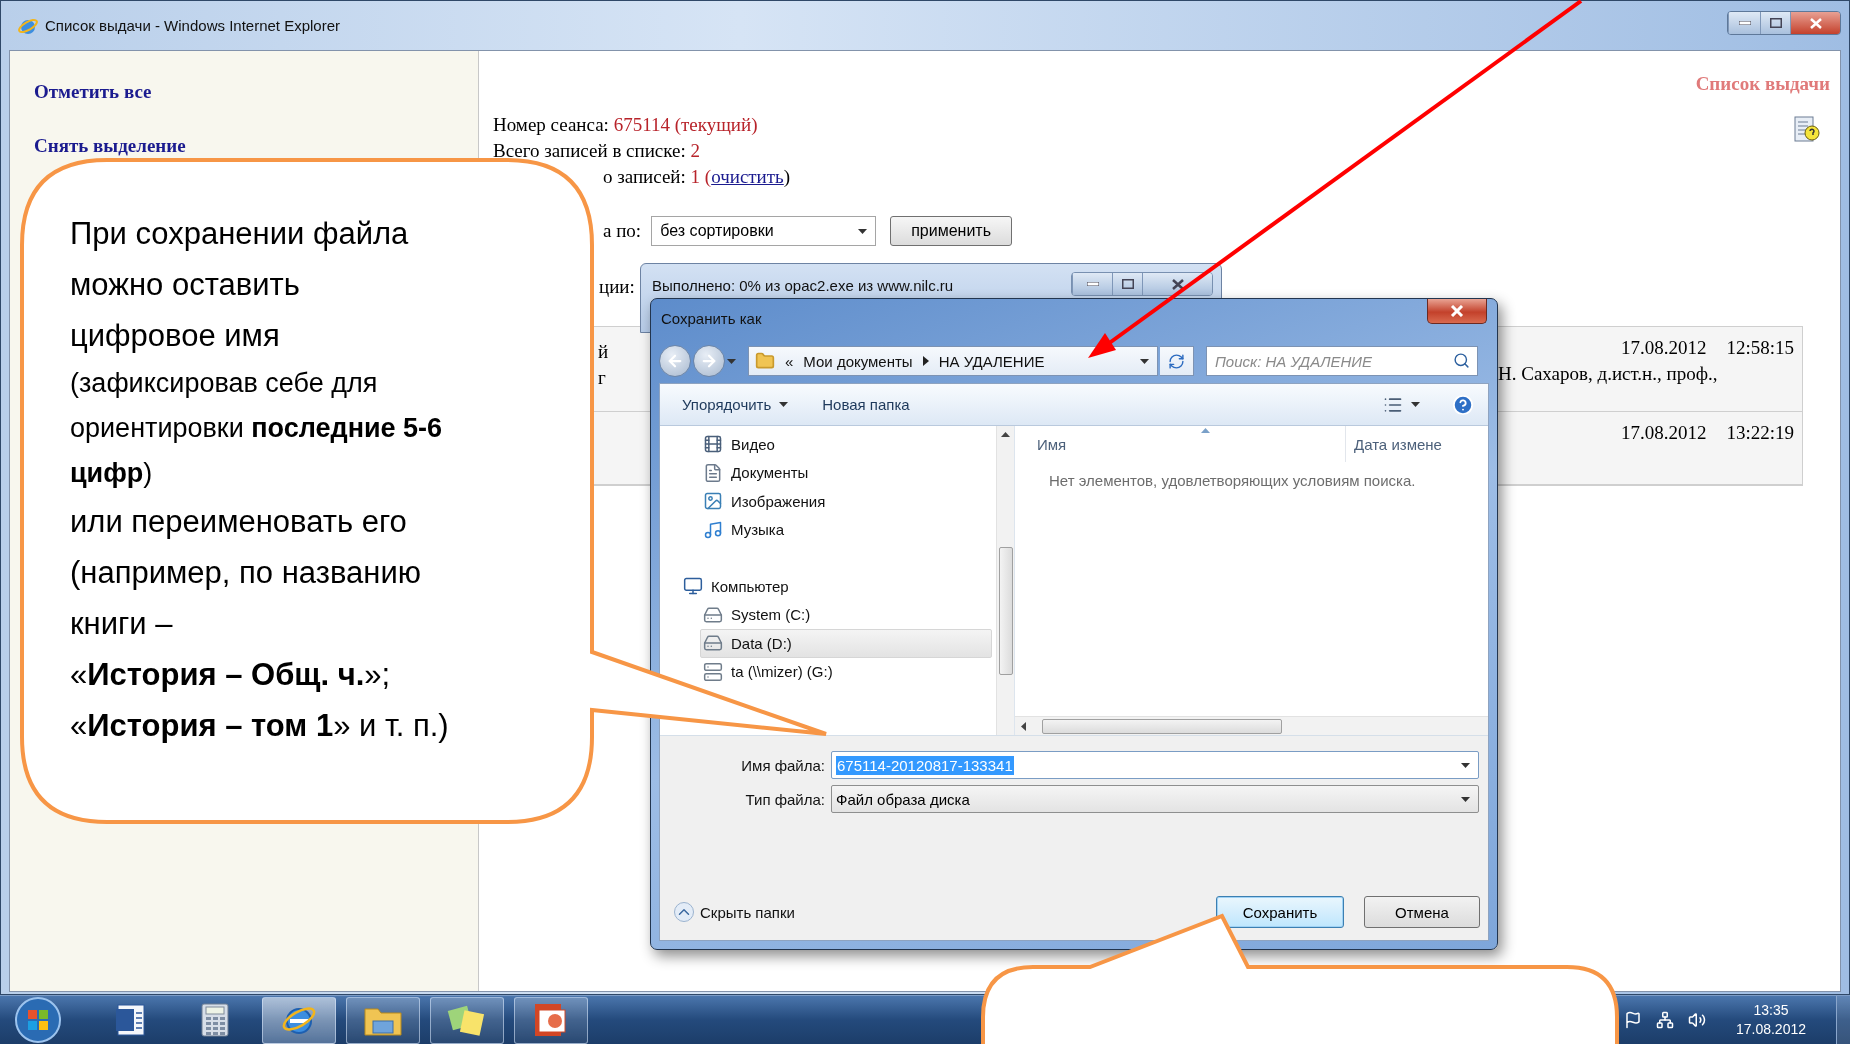 This screenshot has width=1850, height=1044. I want to click on dialog-title: Сохранить как, so click(711, 319).